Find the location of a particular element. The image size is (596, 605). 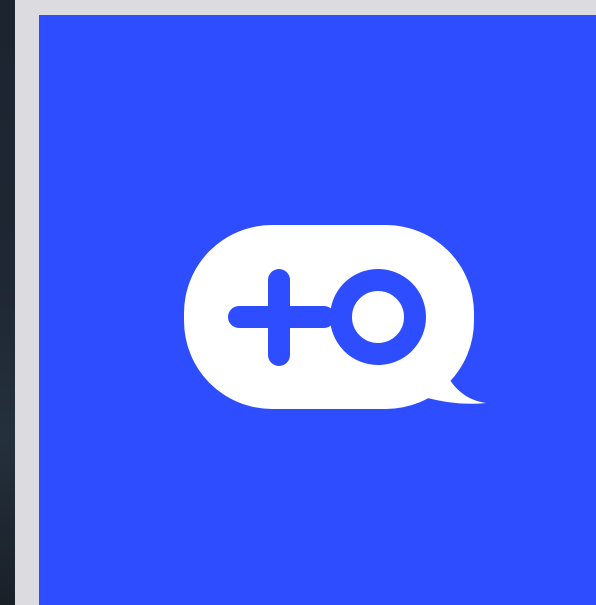

background-window-edge is located at coordinates (7, 302).